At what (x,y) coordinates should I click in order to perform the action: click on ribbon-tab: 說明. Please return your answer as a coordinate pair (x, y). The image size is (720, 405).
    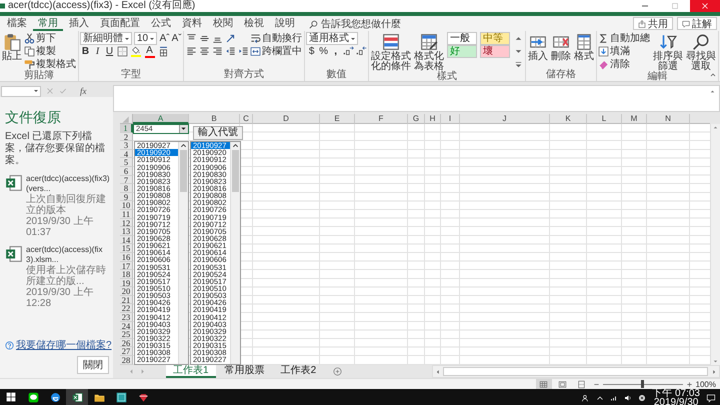
    Looking at the image, I should click on (285, 24).